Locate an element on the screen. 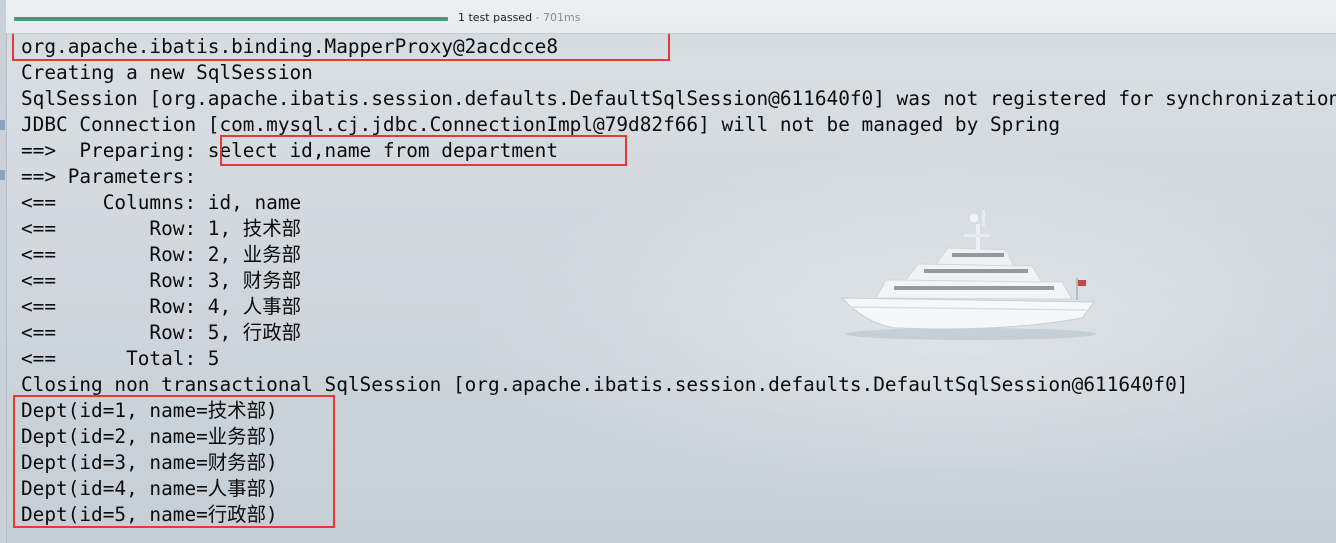 This screenshot has width=1336, height=543. console-line: Dept(id=2, name=业务部) is located at coordinates (149, 436).